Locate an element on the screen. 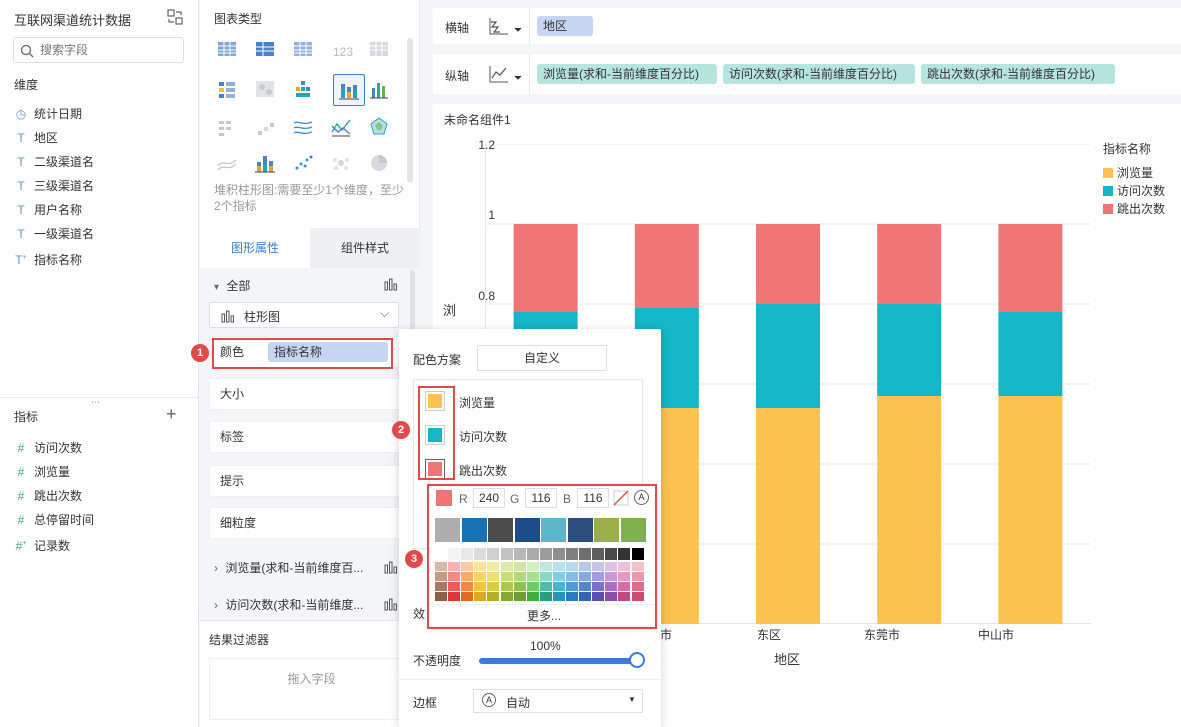 This screenshot has width=1181, height=727. chart-type-hint: 堆积柱形图:需要至少1个维度，至少2个指标 is located at coordinates (309, 198).